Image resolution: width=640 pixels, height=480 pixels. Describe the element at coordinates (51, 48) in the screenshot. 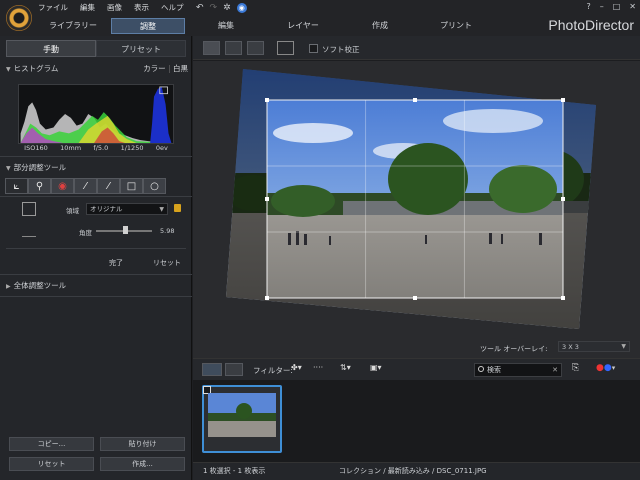

I see `tab-manual: 手動` at that location.